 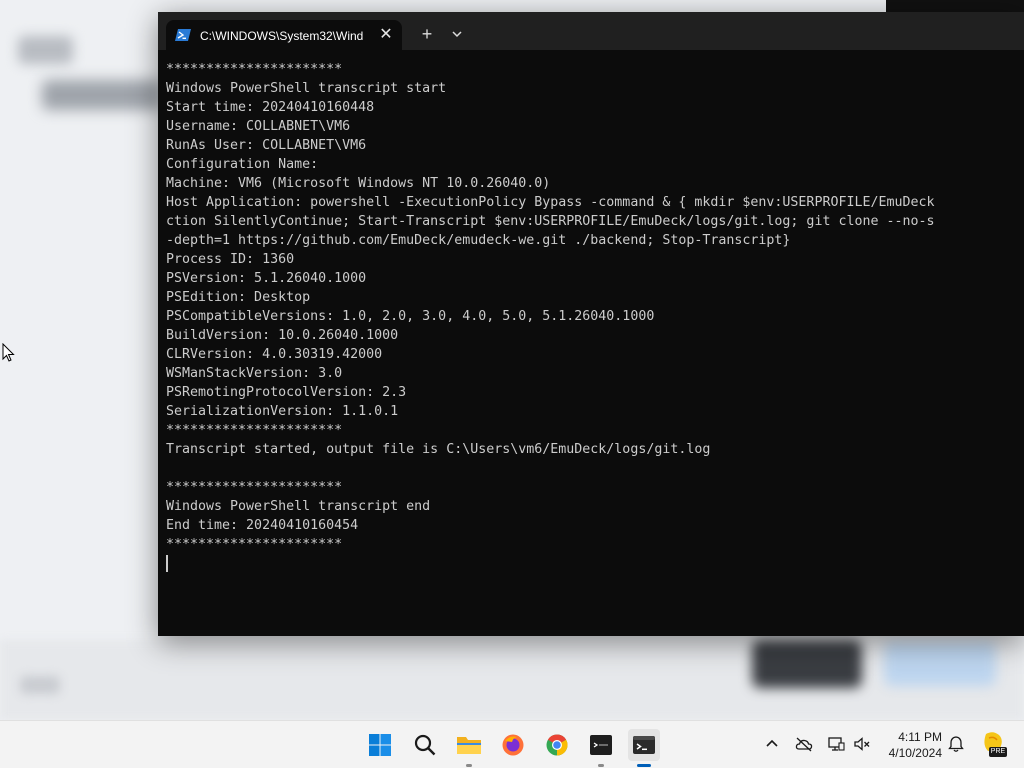 I want to click on background-blue-button, so click(x=940, y=664).